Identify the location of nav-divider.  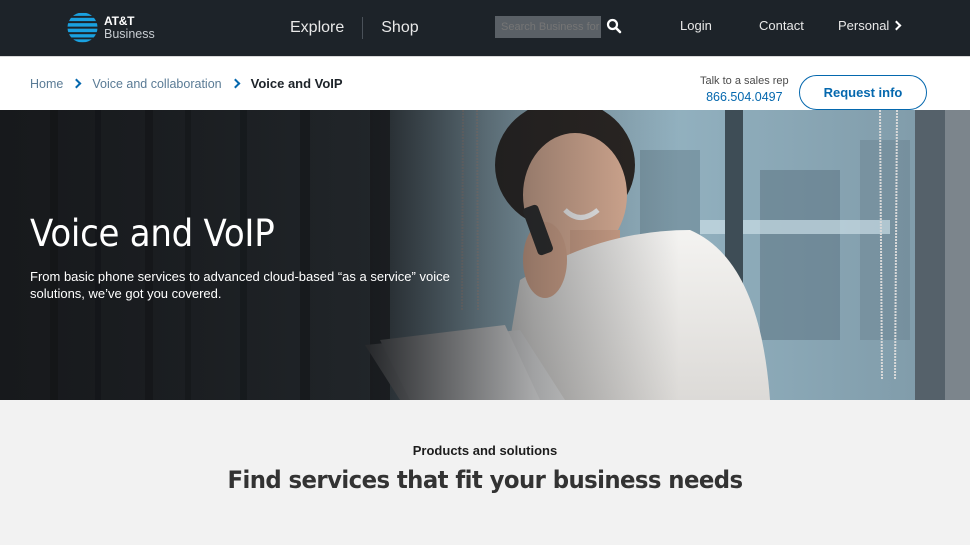
(363, 28).